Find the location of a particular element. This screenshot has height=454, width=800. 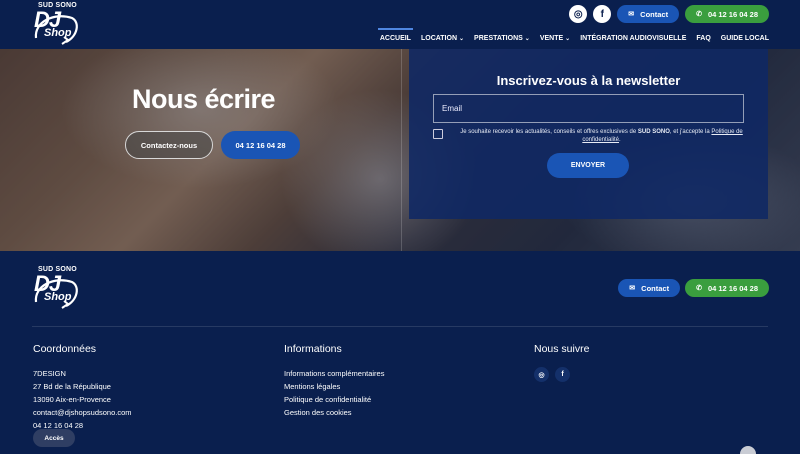

consent-brand: SUD SONO is located at coordinates (653, 132).